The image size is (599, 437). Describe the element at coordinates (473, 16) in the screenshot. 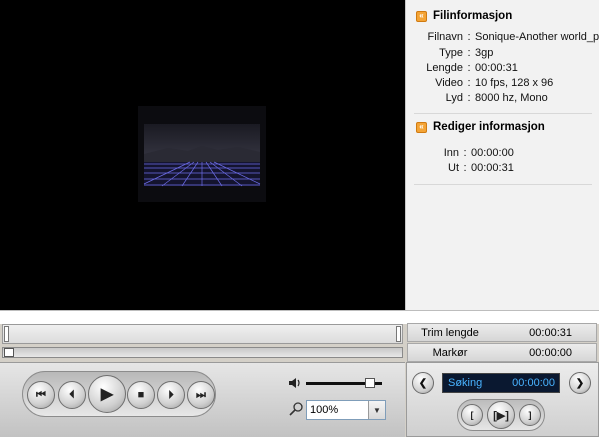

I see `file-info-title: Filinformasjon` at that location.